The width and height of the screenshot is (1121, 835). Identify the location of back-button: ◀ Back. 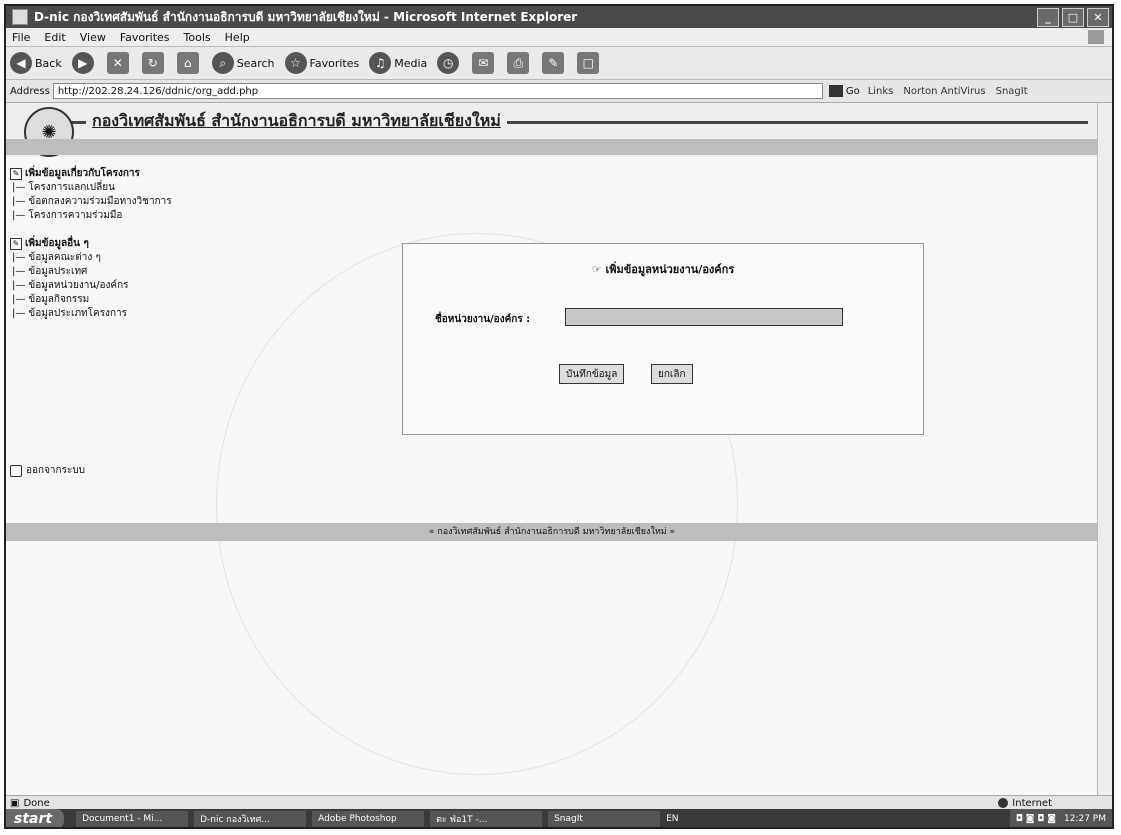
(36, 63).